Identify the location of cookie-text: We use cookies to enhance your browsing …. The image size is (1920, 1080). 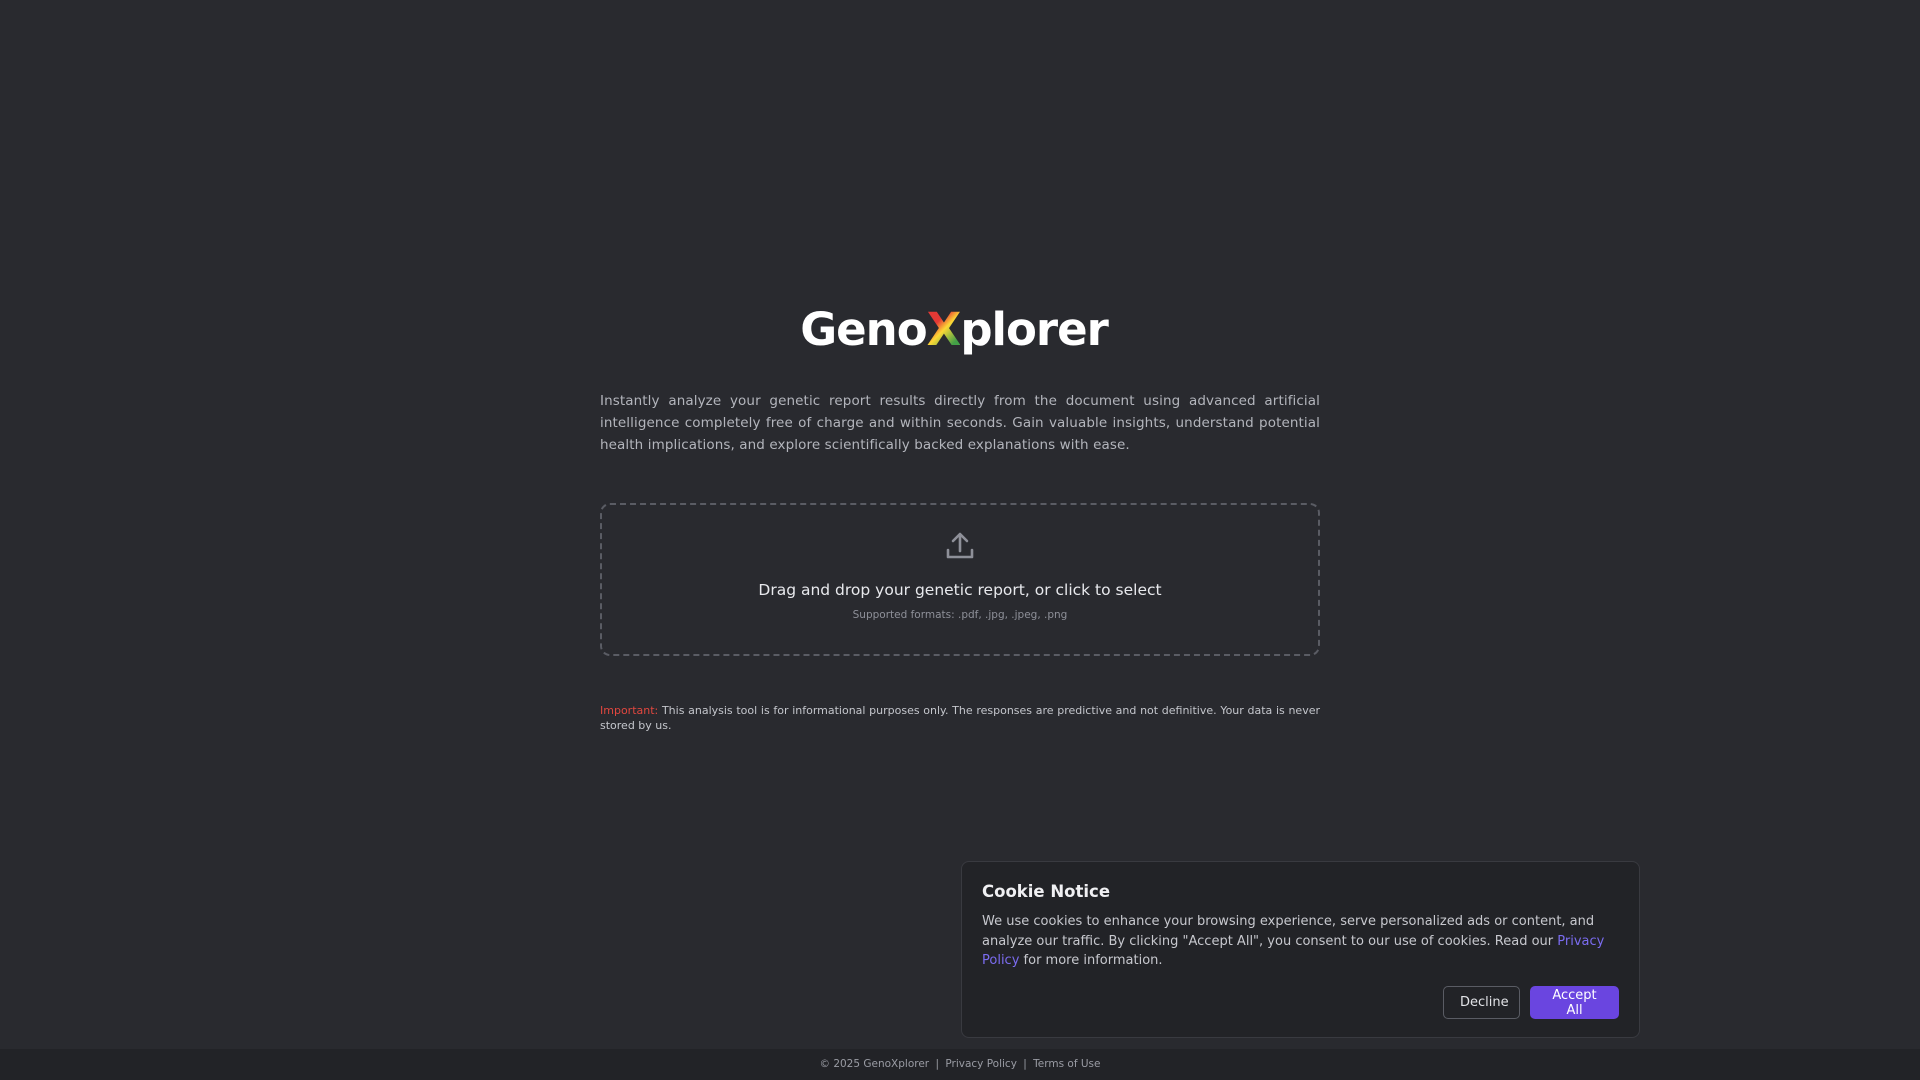
(1300, 941).